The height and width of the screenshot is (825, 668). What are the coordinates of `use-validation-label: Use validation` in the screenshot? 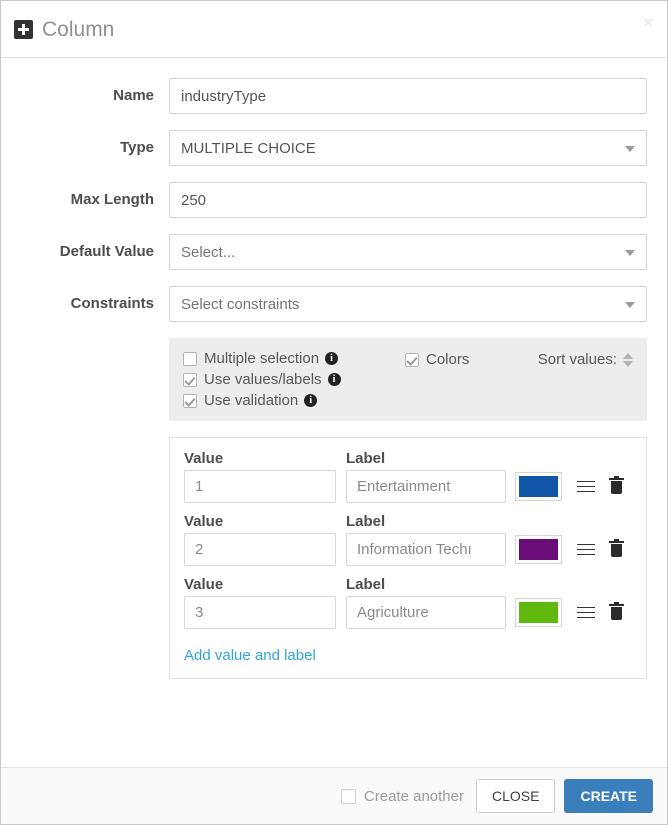 It's located at (251, 400).